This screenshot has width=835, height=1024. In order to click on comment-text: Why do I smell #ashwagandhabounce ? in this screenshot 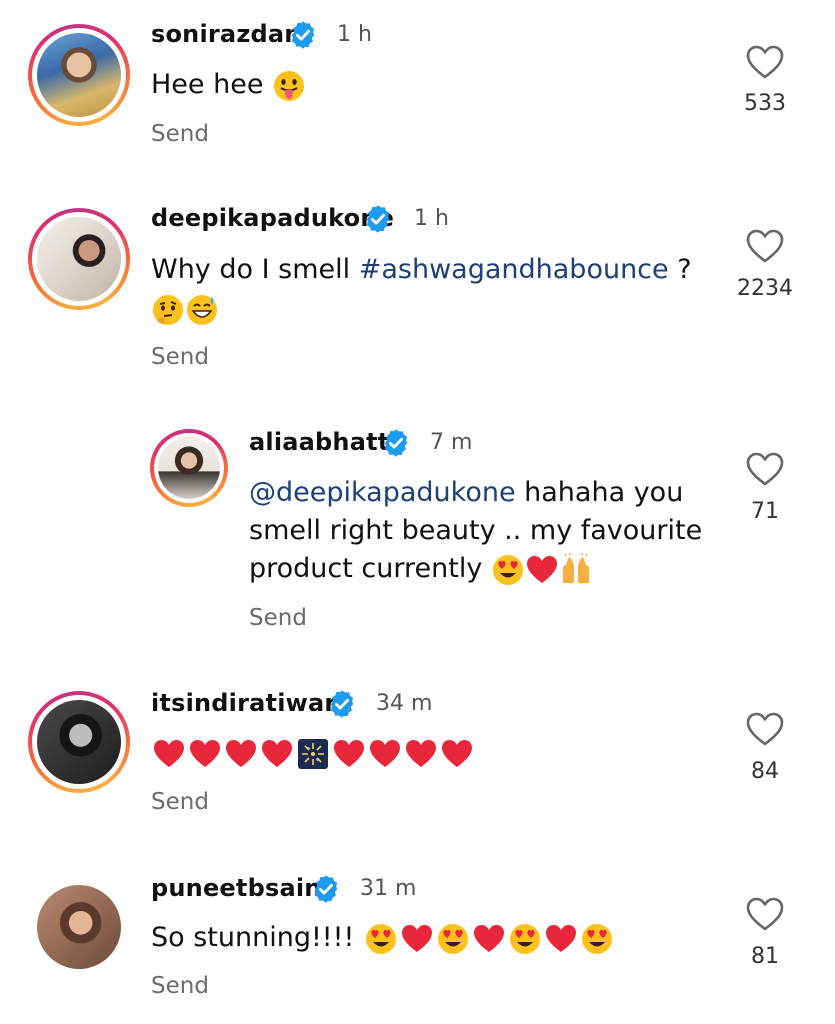, I will do `click(421, 269)`.